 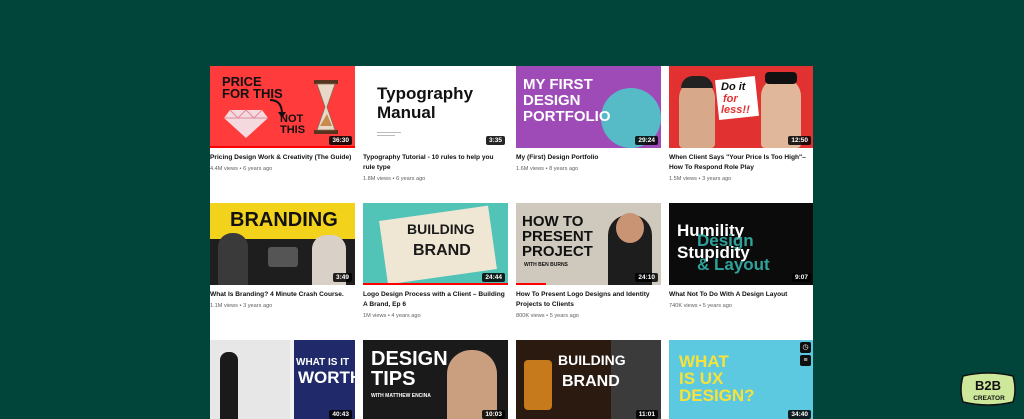 What do you see at coordinates (717, 395) in the screenshot?
I see `thumb-text: DESIGN?` at bounding box center [717, 395].